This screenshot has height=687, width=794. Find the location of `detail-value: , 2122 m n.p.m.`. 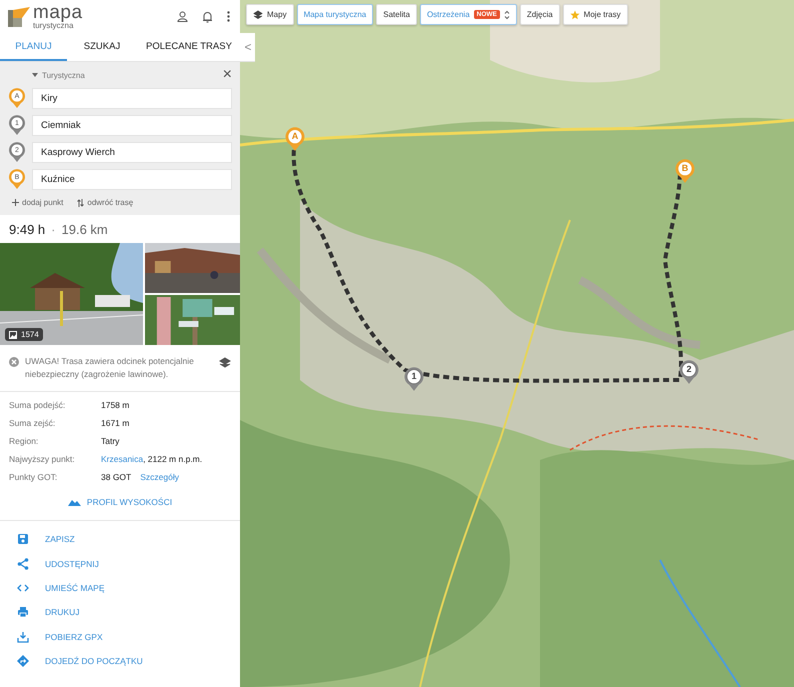

detail-value: , 2122 m n.p.m. is located at coordinates (172, 459).